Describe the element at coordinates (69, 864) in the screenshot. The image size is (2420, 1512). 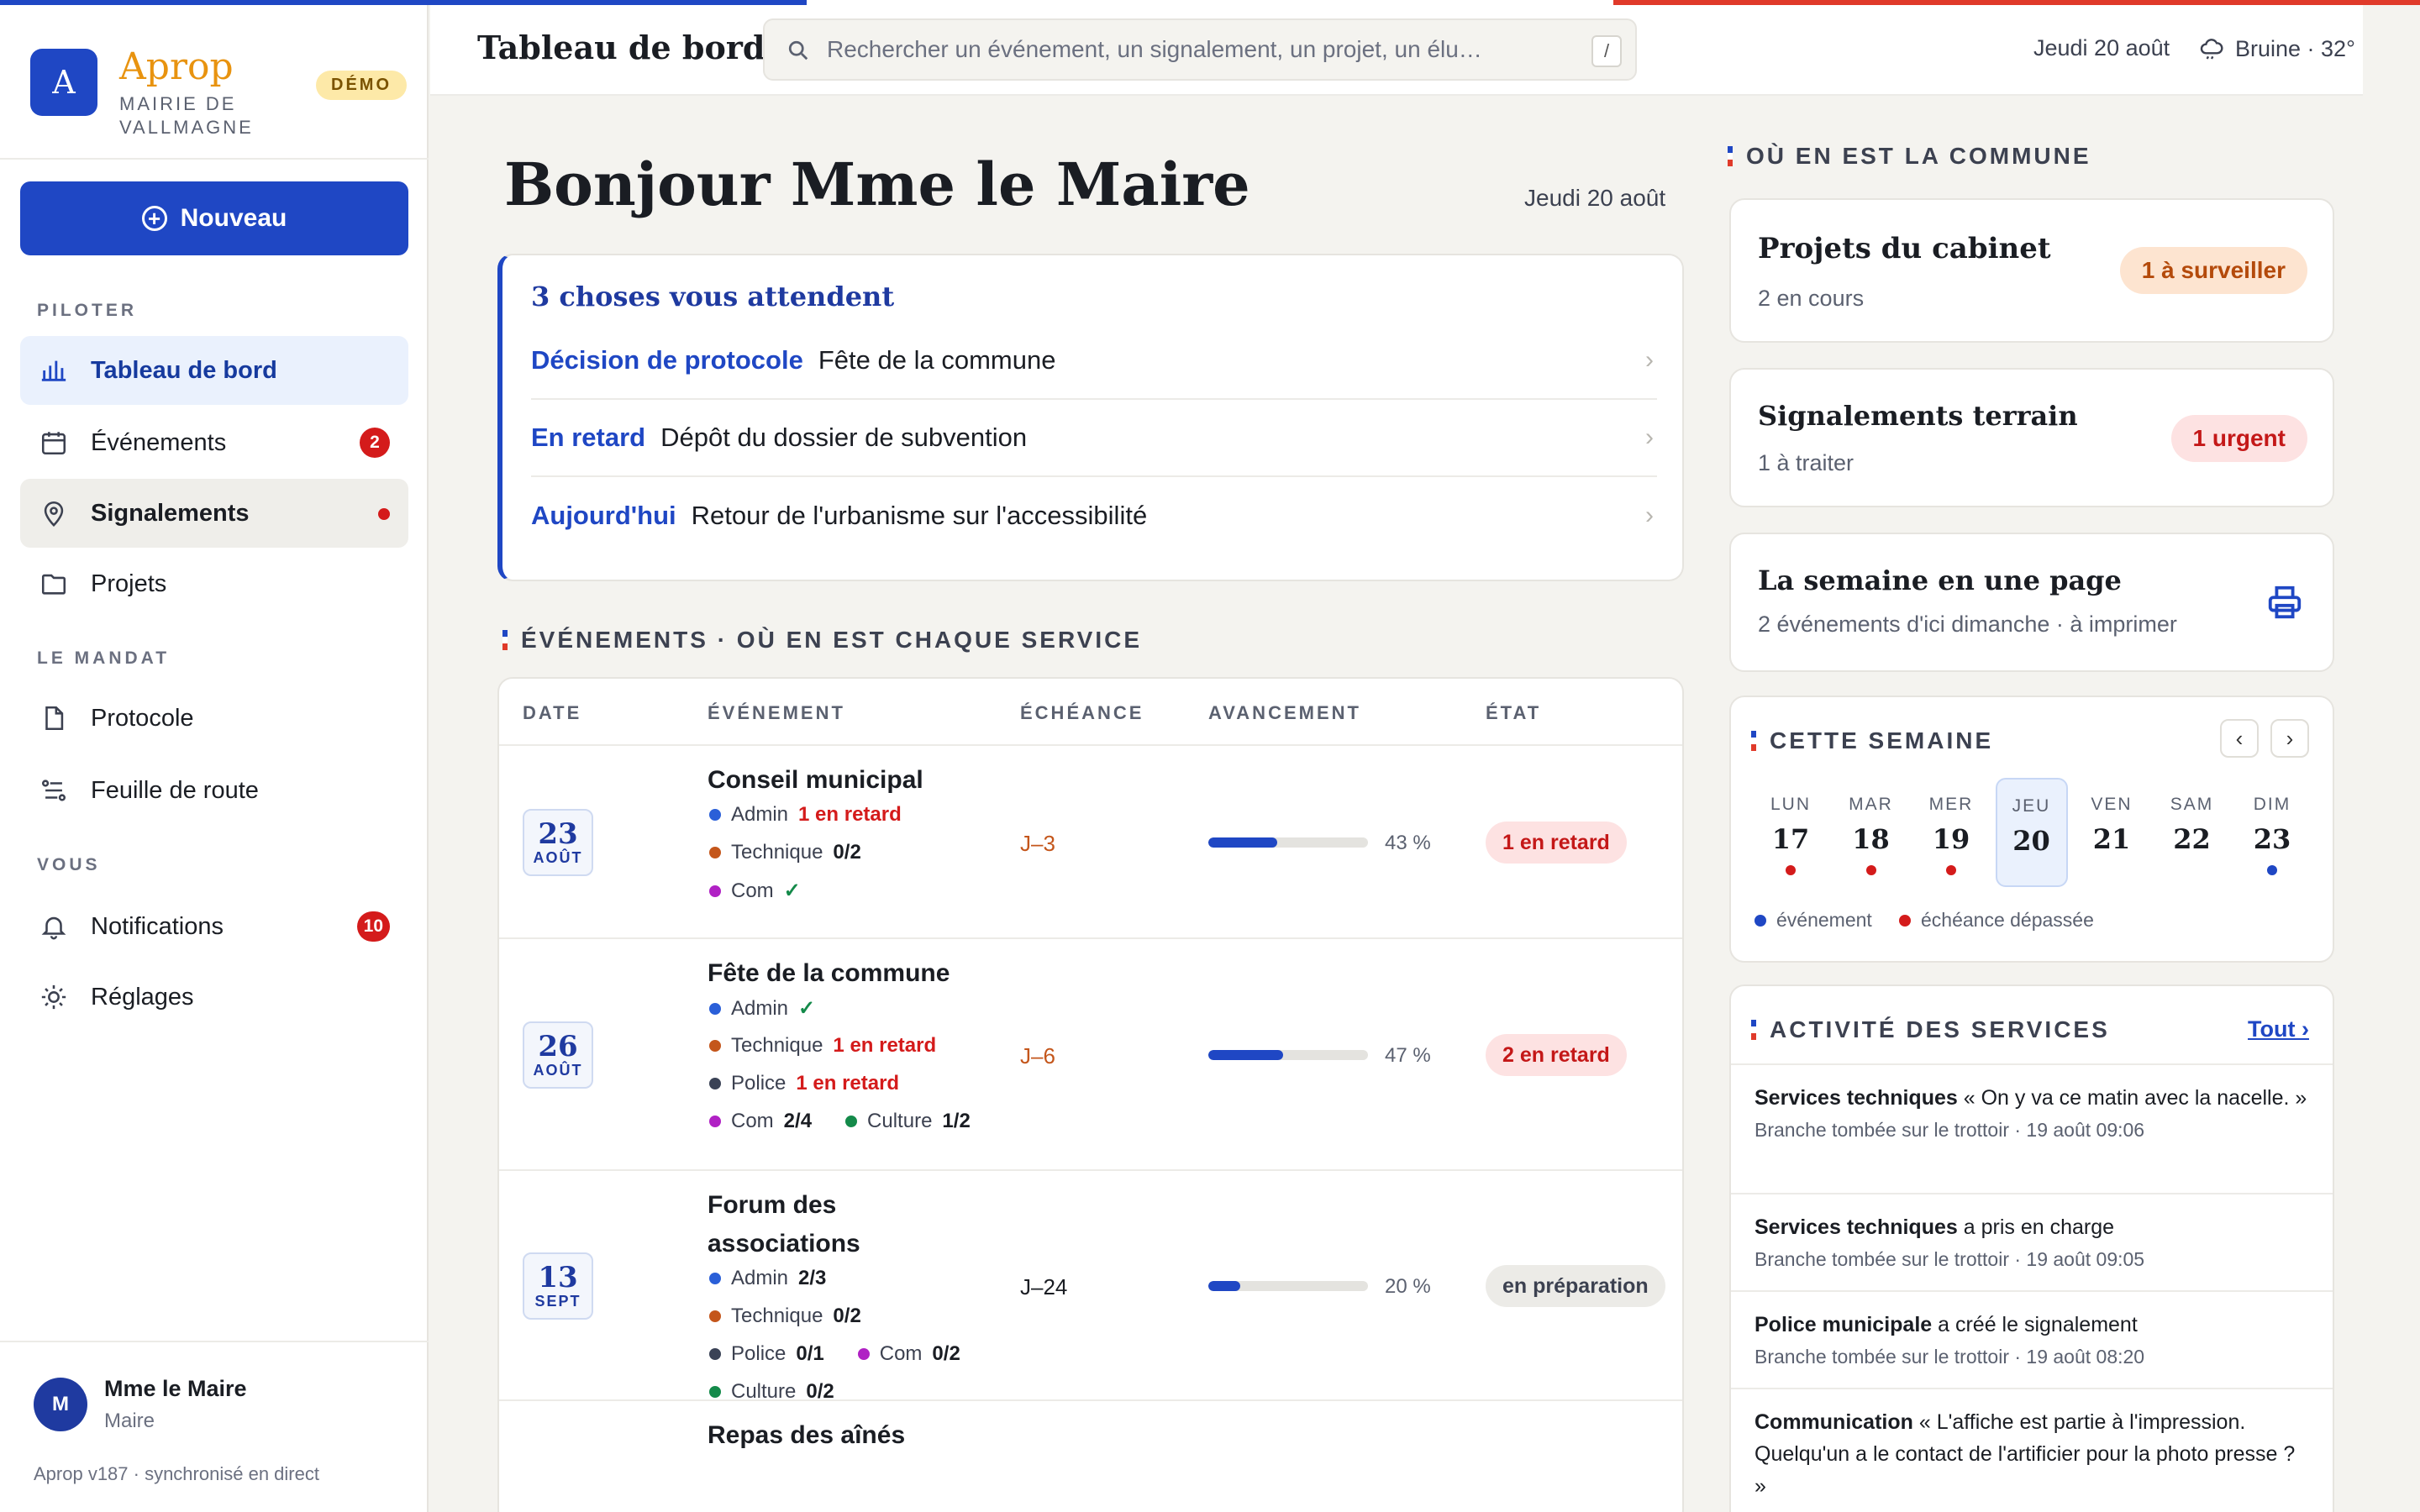
I see `section-label-vous: VOUS` at that location.